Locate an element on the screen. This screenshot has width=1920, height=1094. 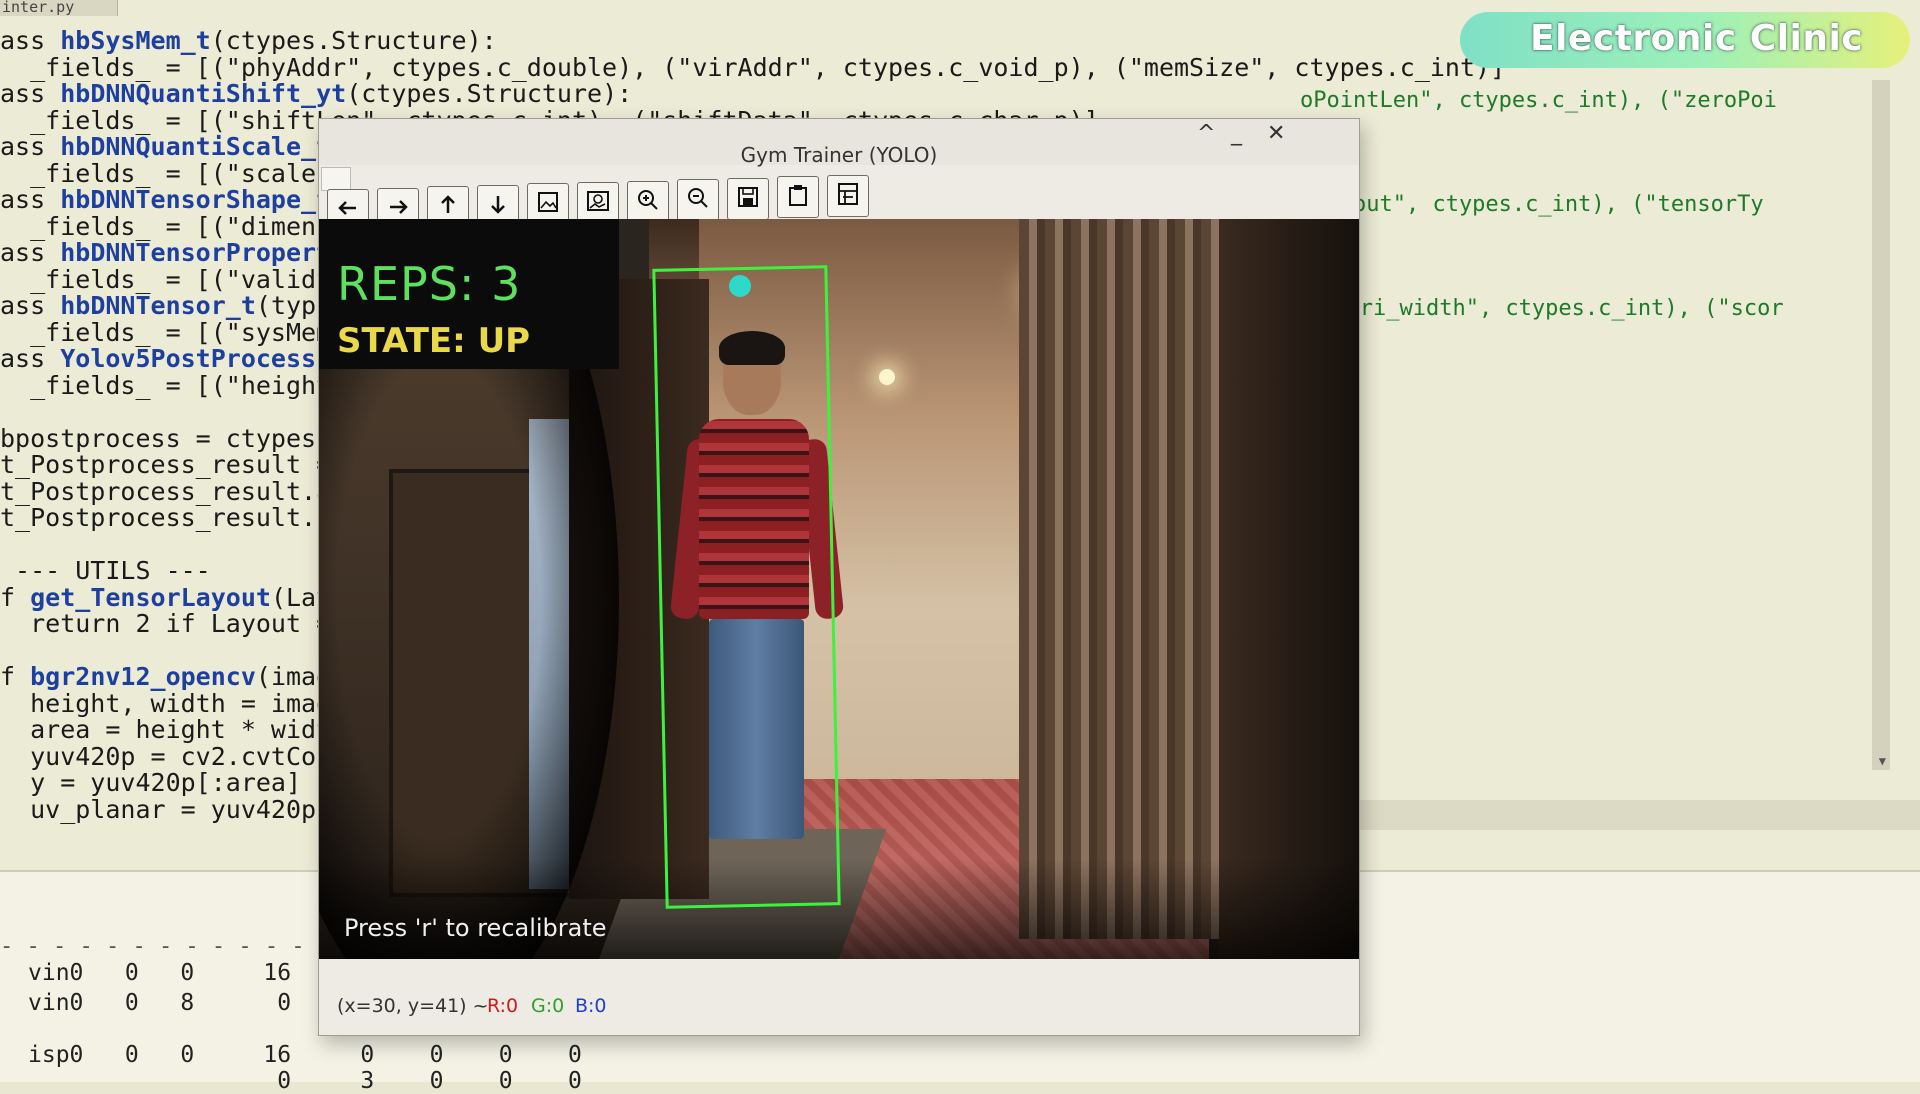
image-zoom-icon is located at coordinates (598, 203).